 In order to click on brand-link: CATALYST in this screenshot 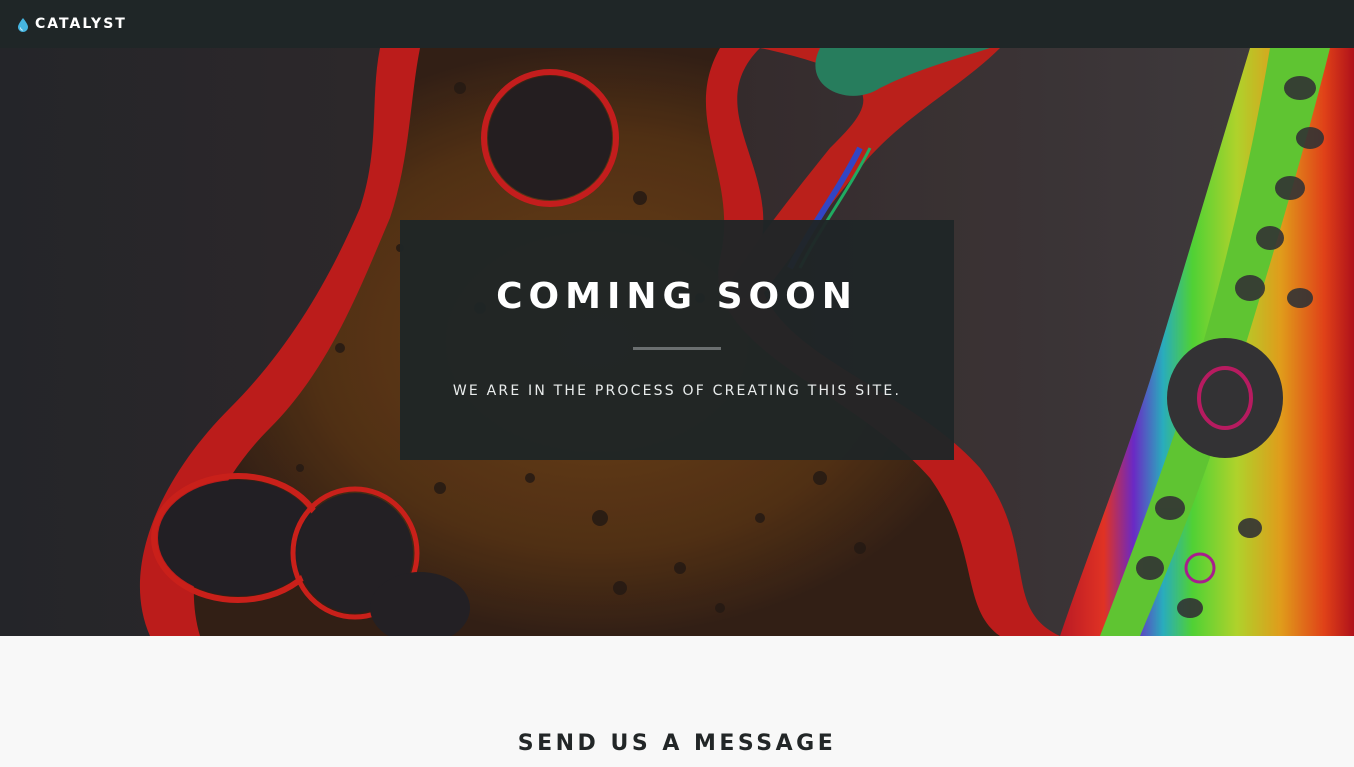, I will do `click(72, 24)`.